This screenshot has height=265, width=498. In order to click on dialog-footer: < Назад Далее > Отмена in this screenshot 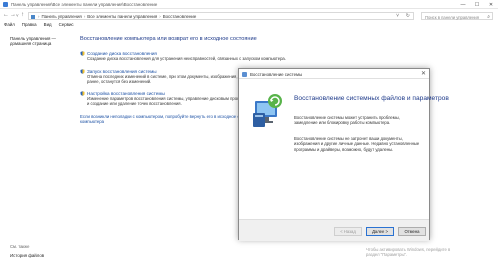, I will do `click(334, 230)`.